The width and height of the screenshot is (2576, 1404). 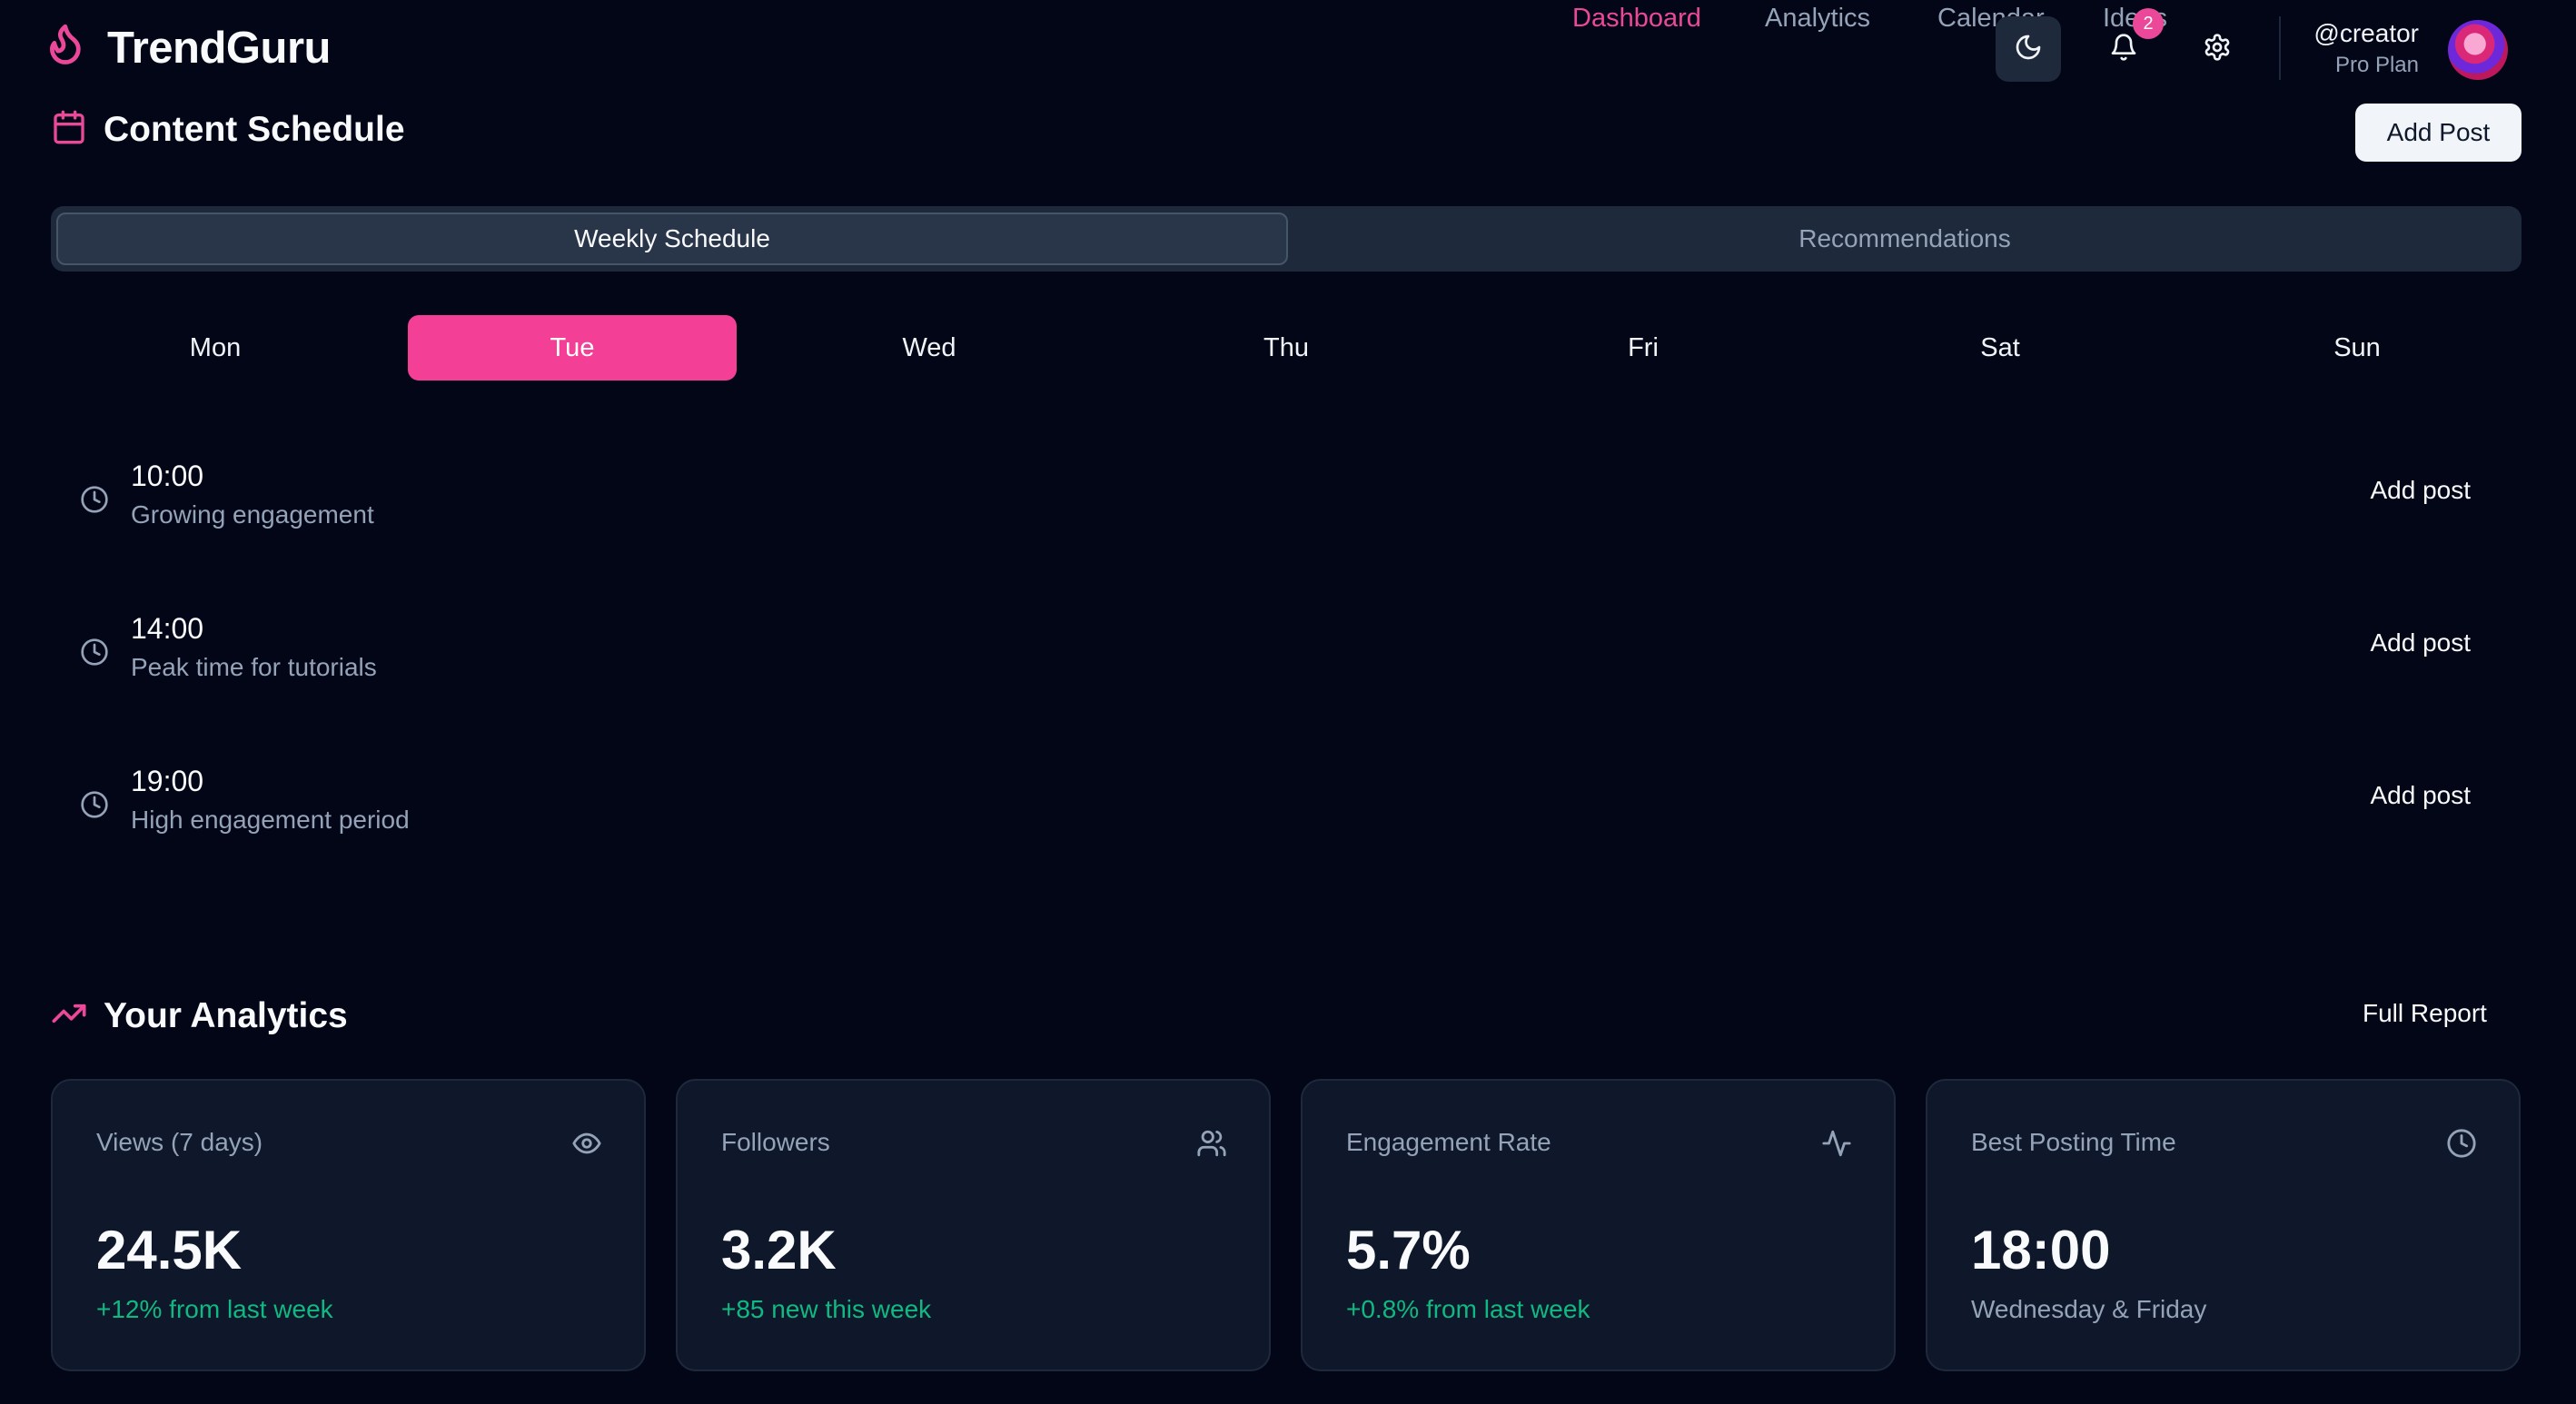 What do you see at coordinates (2425, 1013) in the screenshot?
I see `full-report-link: Full Report` at bounding box center [2425, 1013].